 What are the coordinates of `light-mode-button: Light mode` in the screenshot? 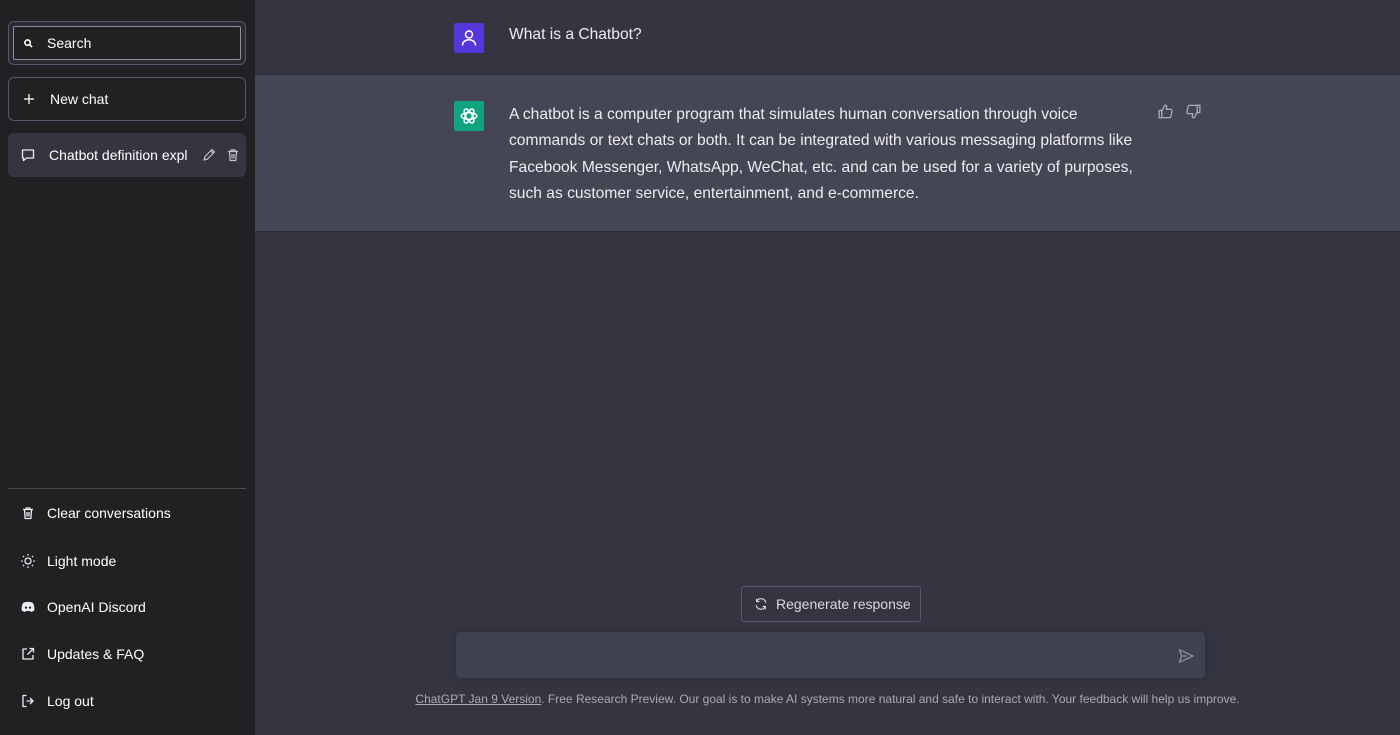 It's located at (127, 561).